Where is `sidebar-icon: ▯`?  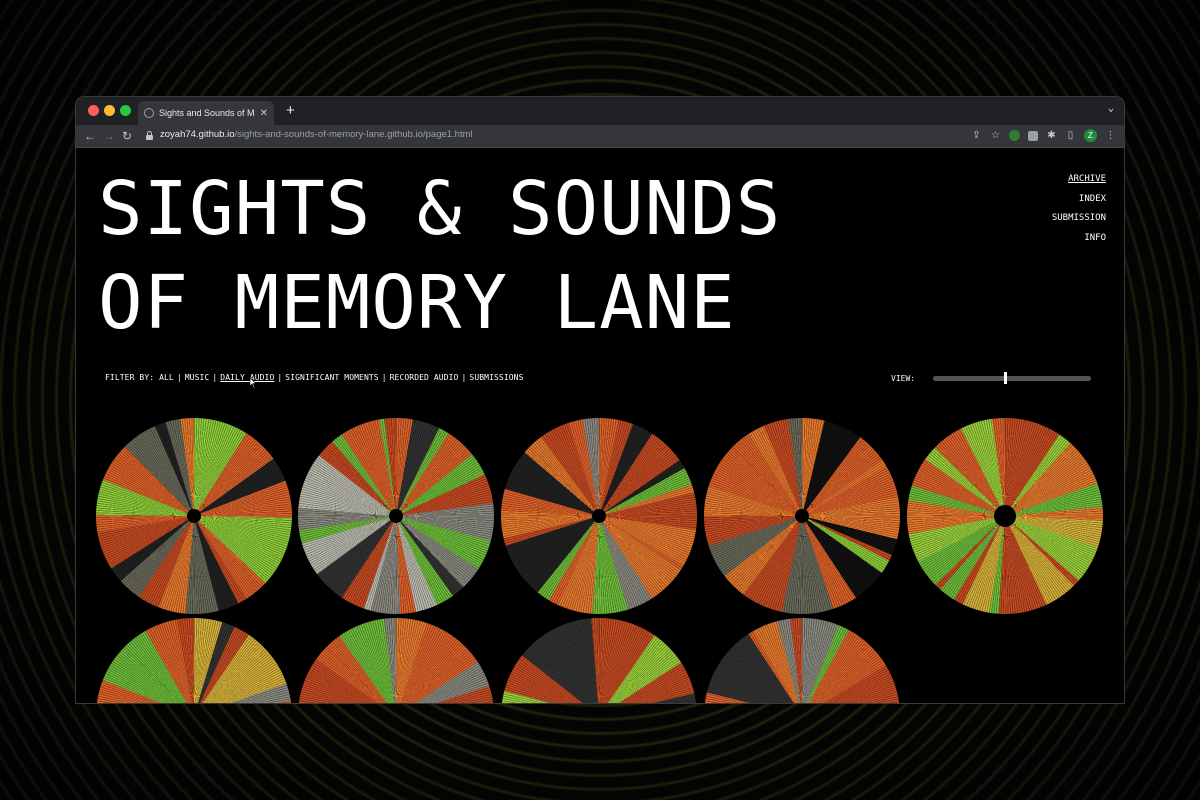
sidebar-icon: ▯ is located at coordinates (1070, 135).